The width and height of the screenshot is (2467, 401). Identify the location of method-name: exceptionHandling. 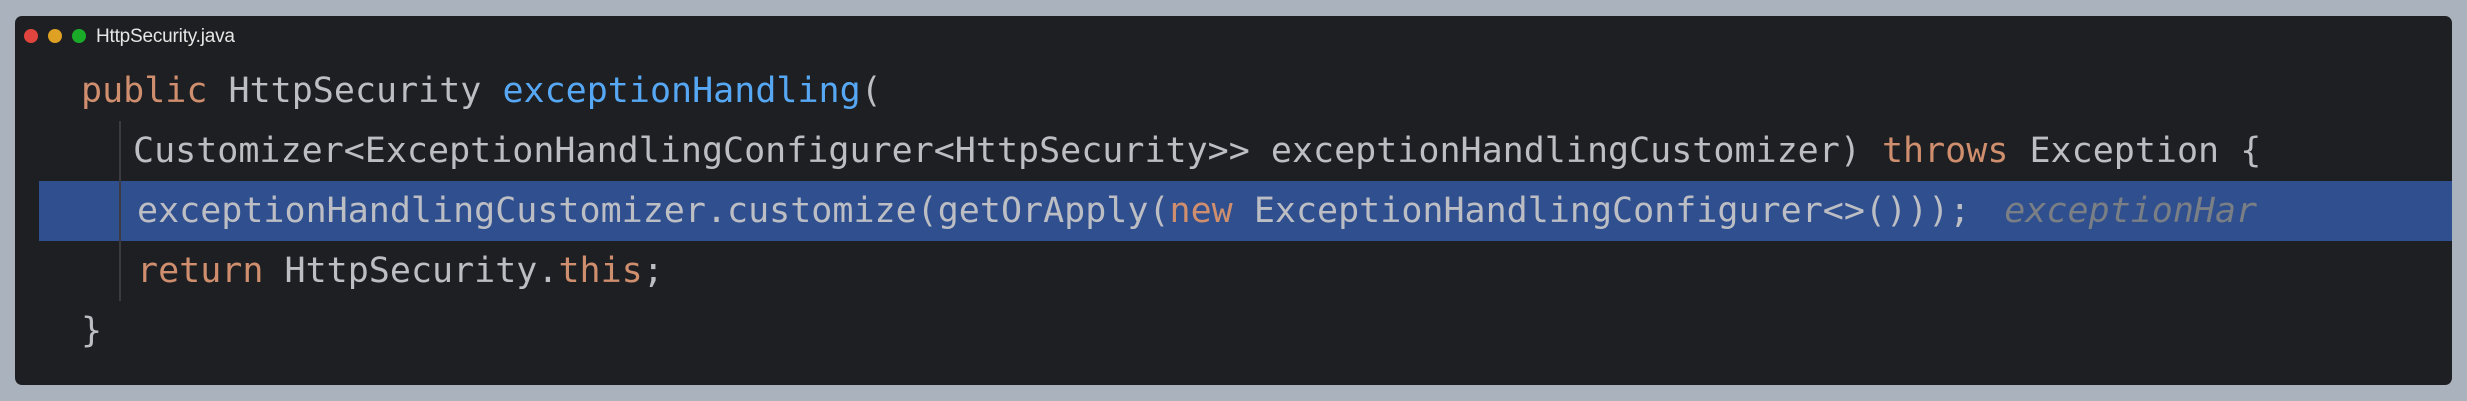
(681, 91).